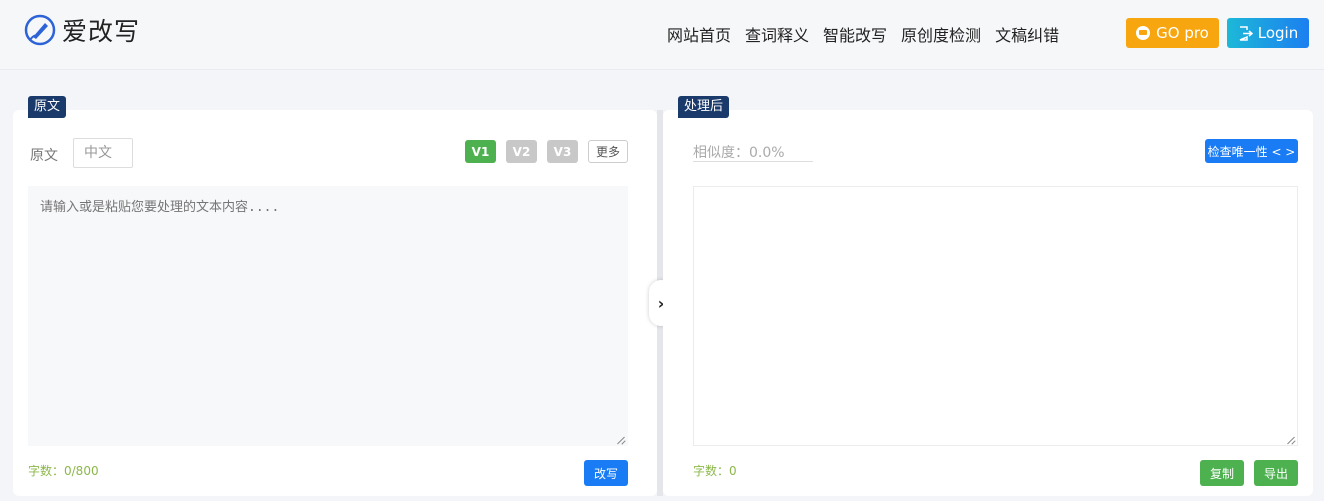 The width and height of the screenshot is (1324, 501). Describe the element at coordinates (704, 107) in the screenshot. I see `result-tag: 处理后` at that location.